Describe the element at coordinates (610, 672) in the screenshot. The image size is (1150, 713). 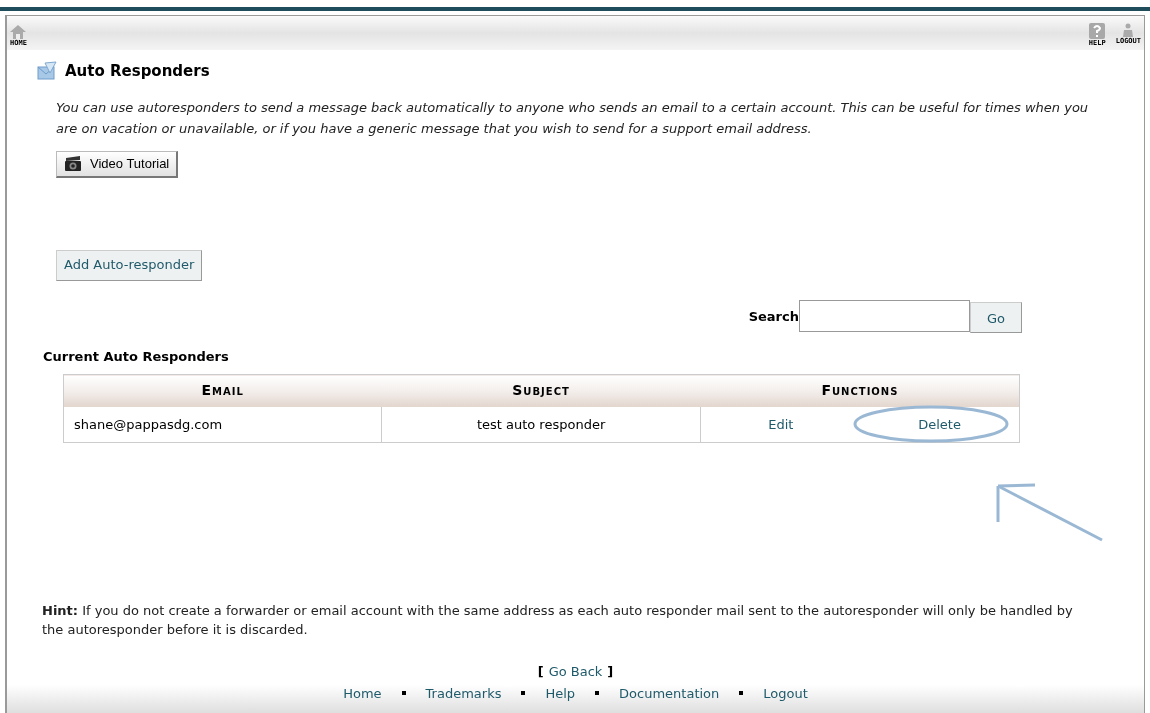
I see `bracket: ]` at that location.